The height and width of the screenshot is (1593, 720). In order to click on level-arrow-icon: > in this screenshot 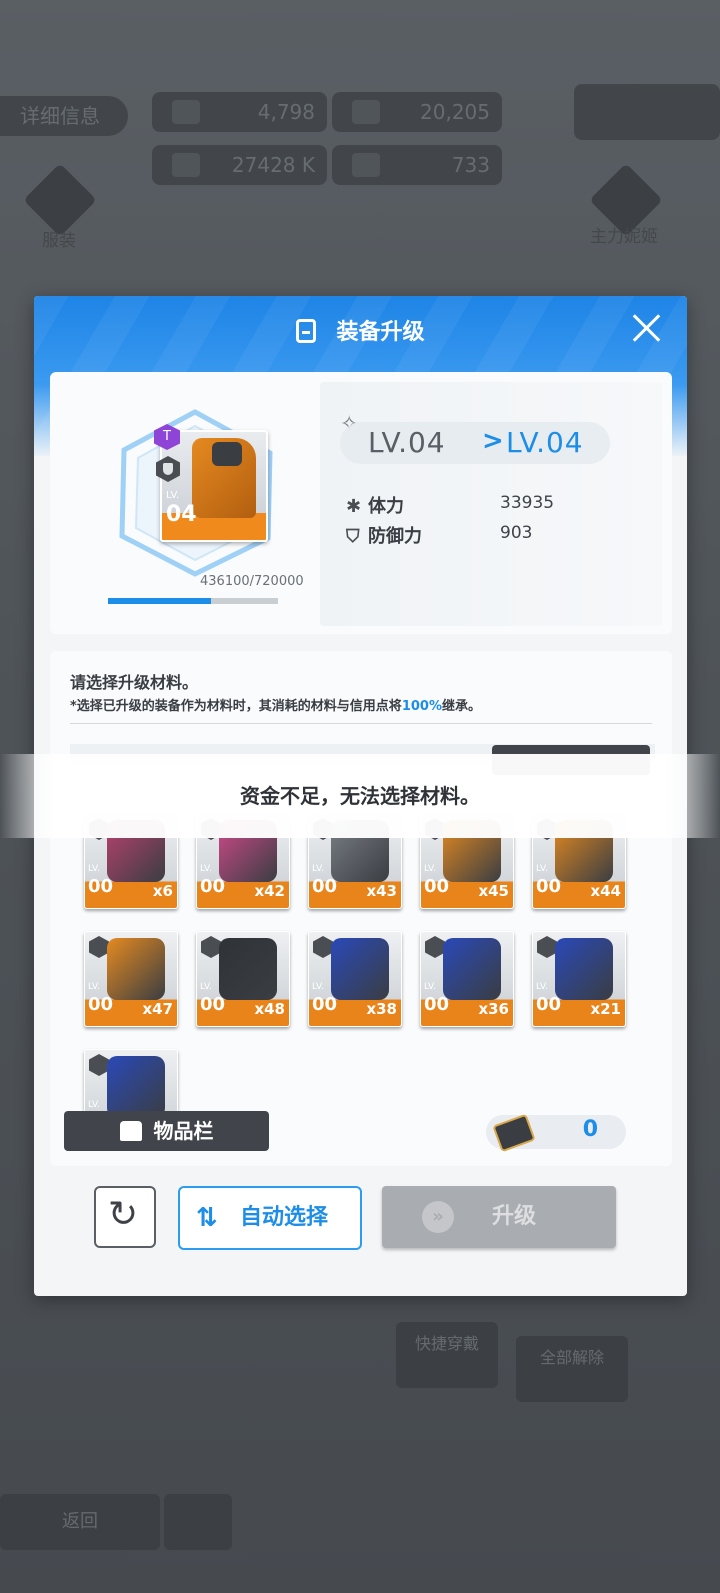, I will do `click(493, 441)`.